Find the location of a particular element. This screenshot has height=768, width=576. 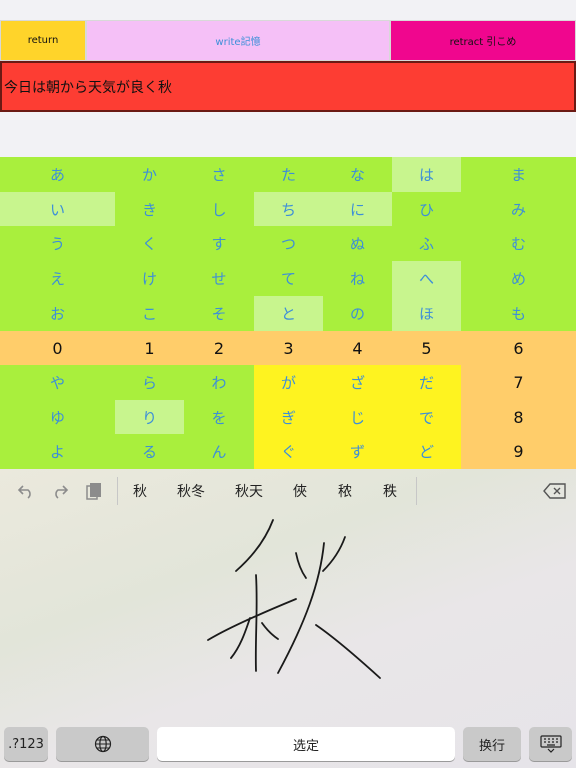

retract-button: retract 引こめ is located at coordinates (483, 40).